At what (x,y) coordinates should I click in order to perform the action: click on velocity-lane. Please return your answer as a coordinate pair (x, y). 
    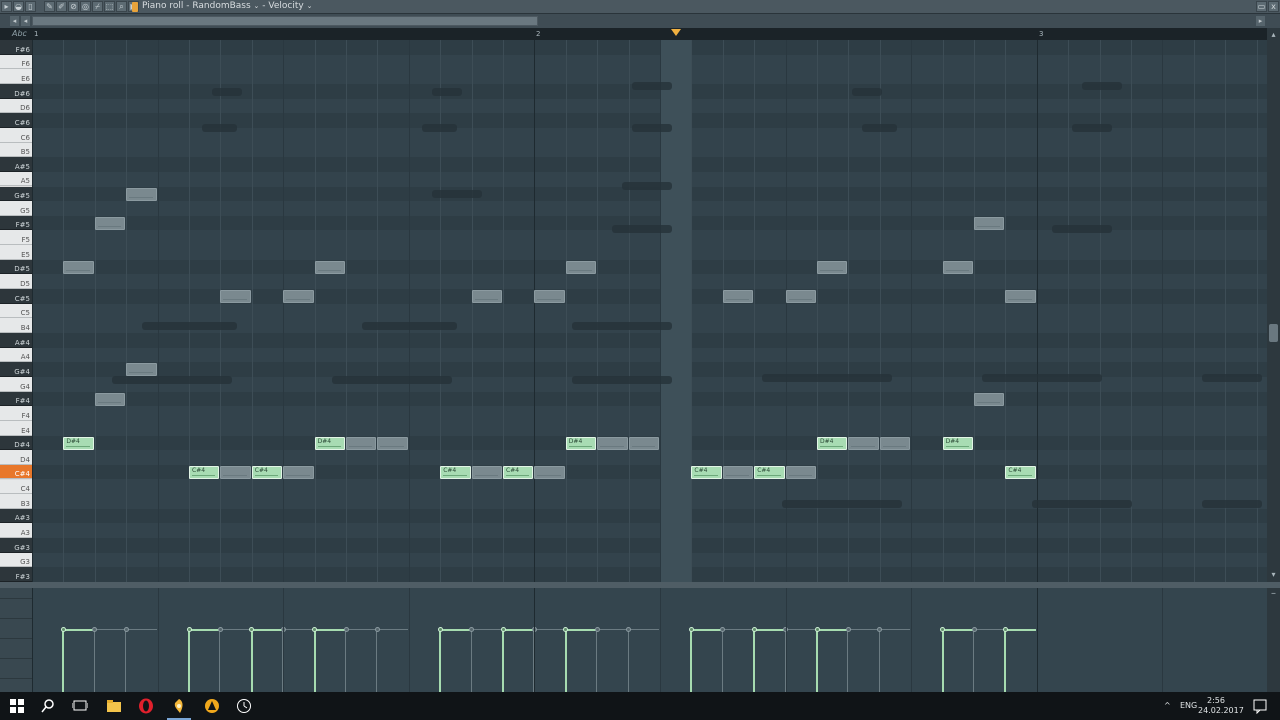
    Looking at the image, I should click on (649, 640).